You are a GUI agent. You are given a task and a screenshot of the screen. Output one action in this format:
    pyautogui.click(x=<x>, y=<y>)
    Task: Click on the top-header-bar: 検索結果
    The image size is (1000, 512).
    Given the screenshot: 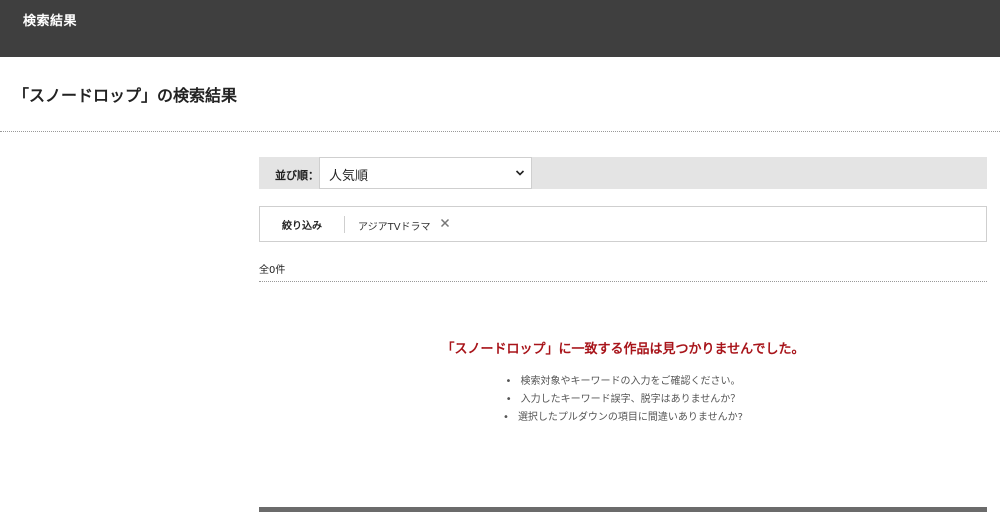 What is the action you would take?
    pyautogui.click(x=500, y=28)
    